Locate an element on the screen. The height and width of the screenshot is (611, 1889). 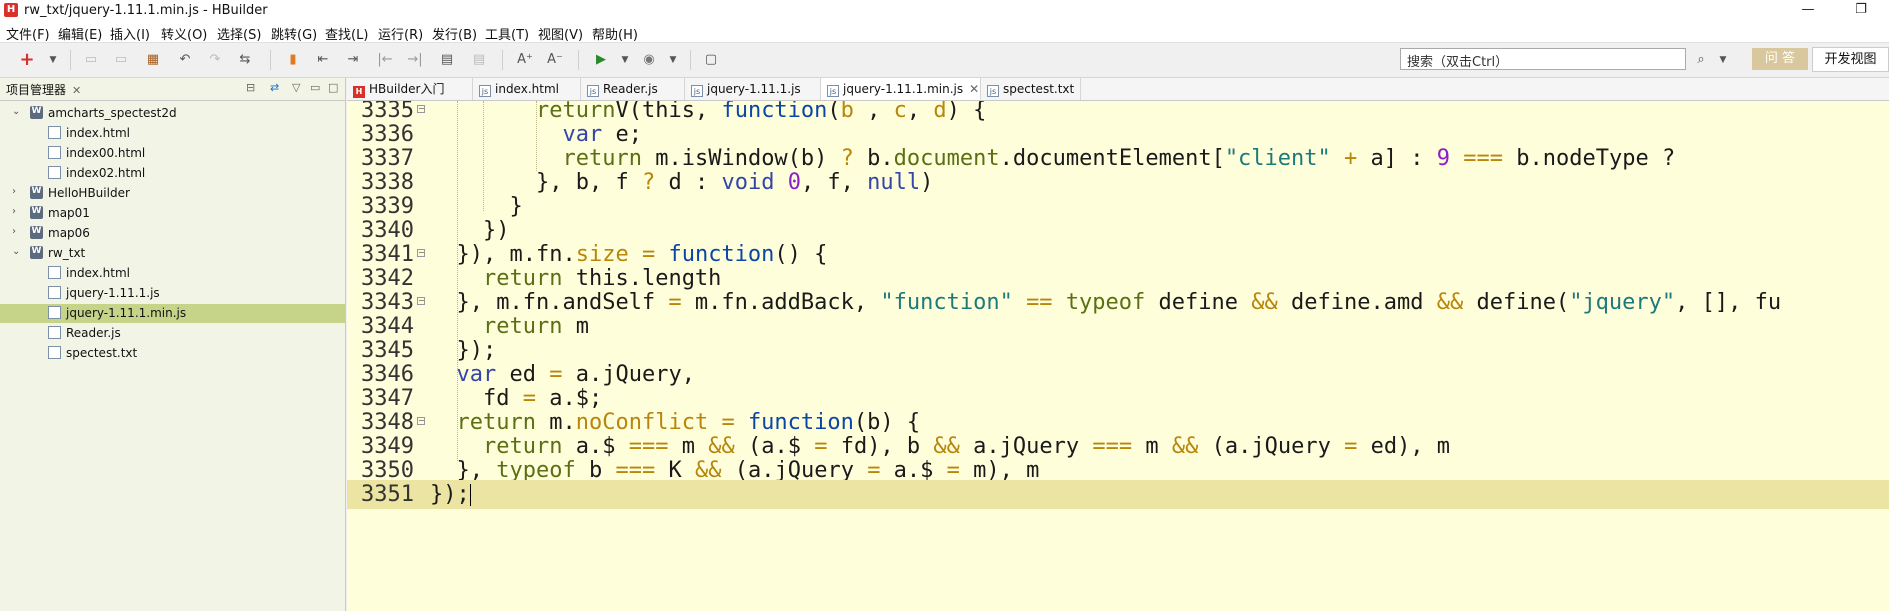
tree-file-item: jquery-1.11.1.min.js is located at coordinates (172, 313).